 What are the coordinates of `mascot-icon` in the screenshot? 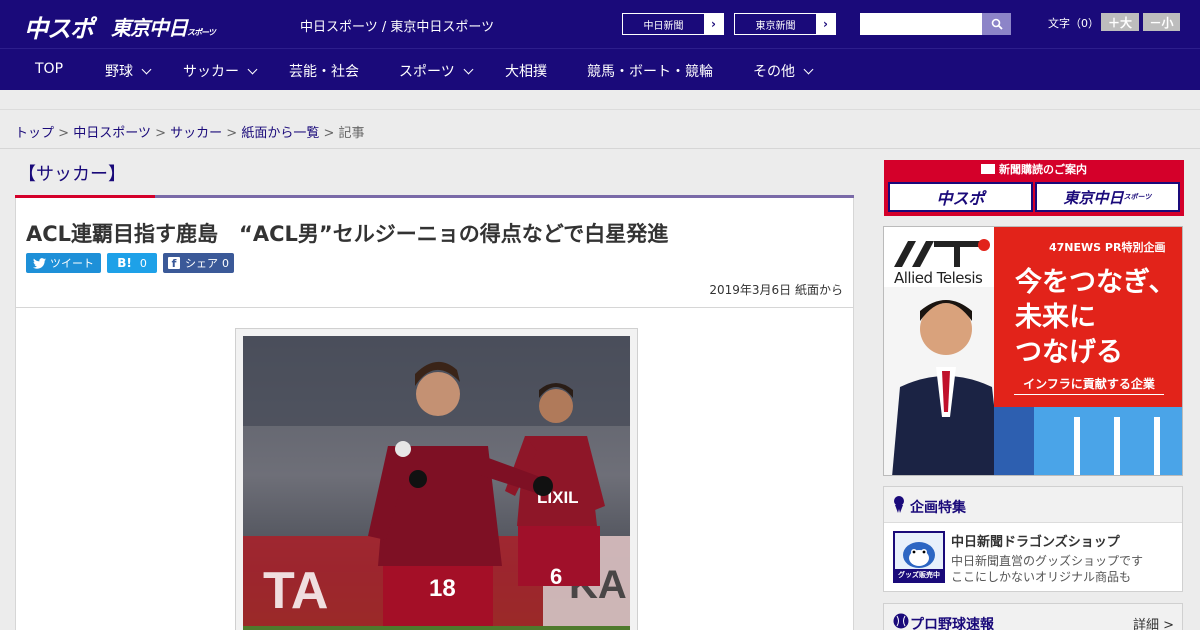 It's located at (919, 551).